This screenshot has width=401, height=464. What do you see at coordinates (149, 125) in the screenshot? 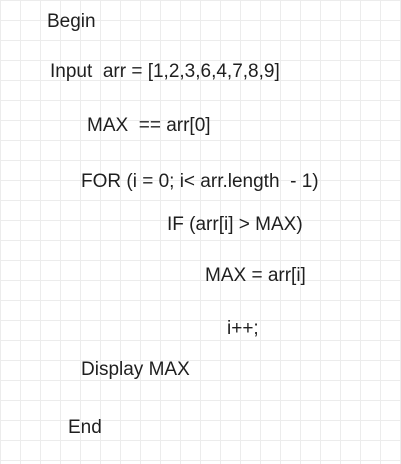
I see `max-init-statement: MAX == arr[0]` at bounding box center [149, 125].